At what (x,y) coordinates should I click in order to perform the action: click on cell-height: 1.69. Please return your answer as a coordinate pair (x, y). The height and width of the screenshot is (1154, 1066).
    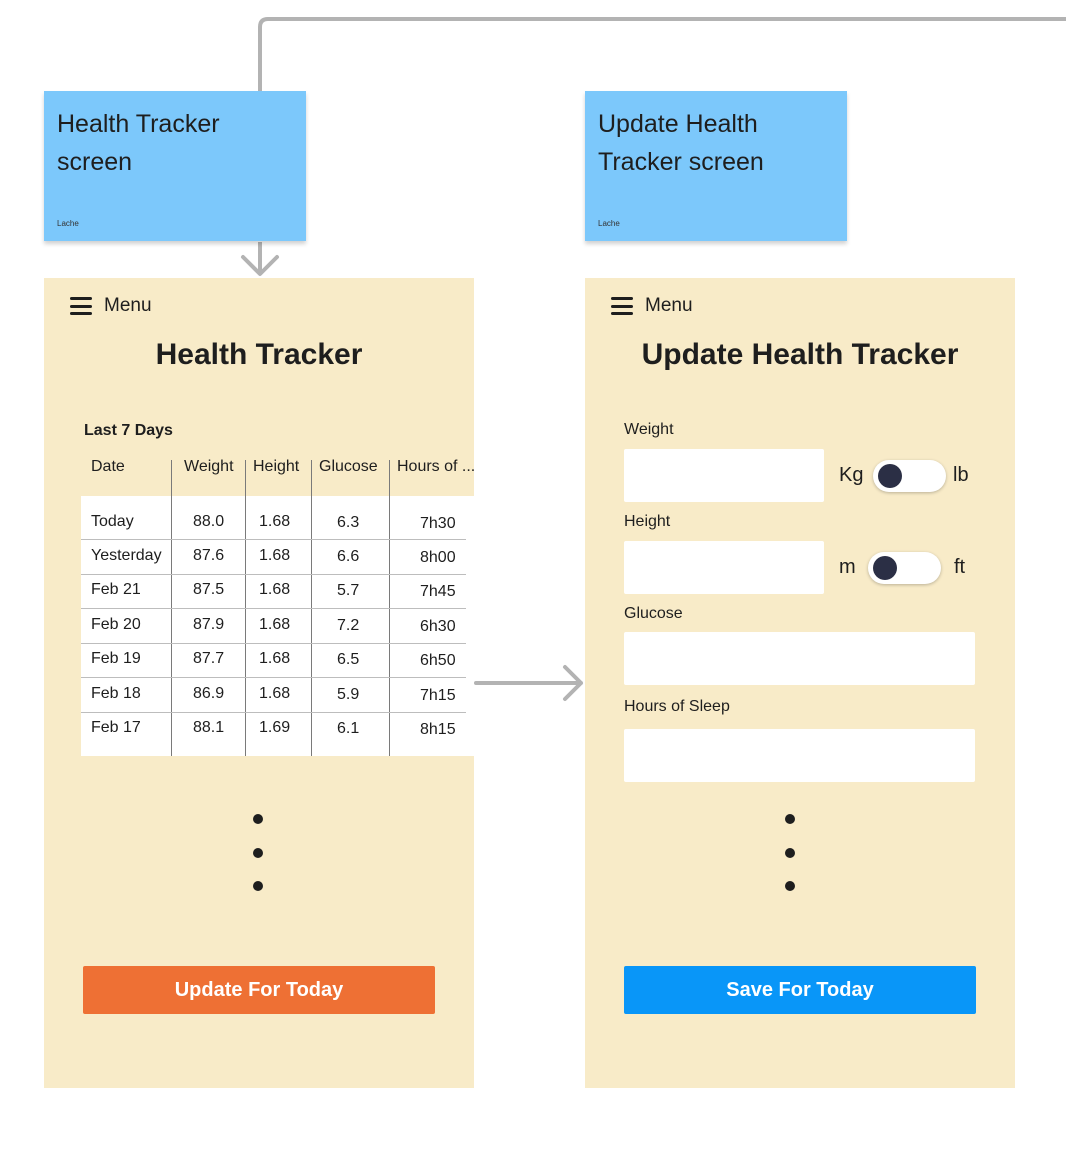
    Looking at the image, I should click on (275, 727).